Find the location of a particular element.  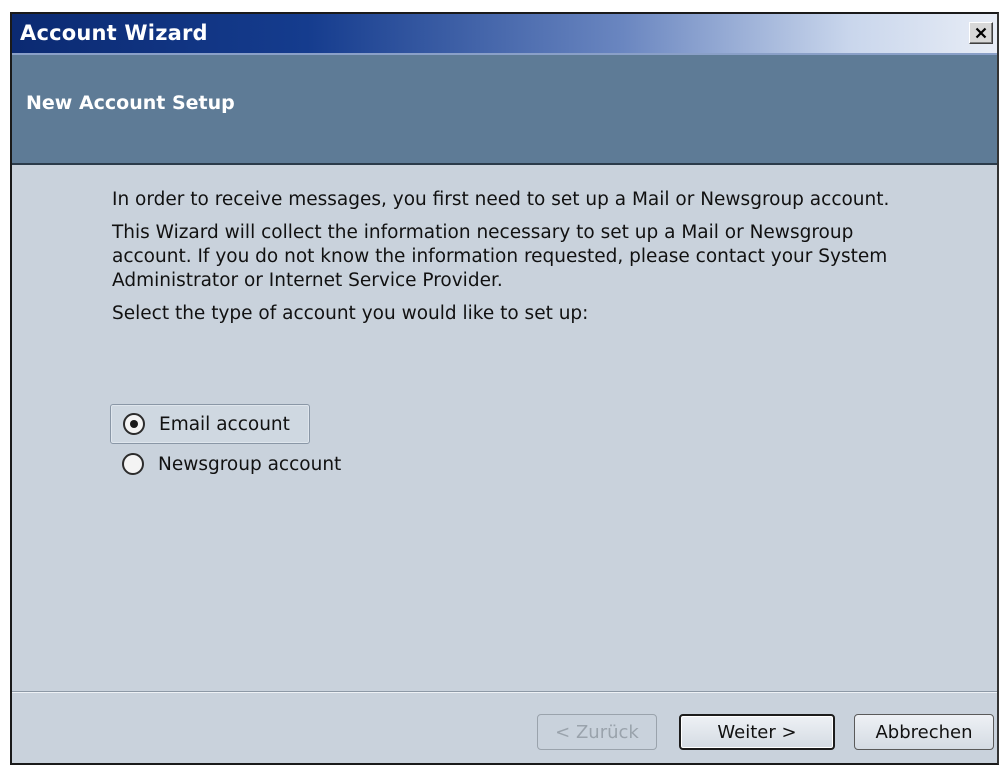

close-button is located at coordinates (981, 33).